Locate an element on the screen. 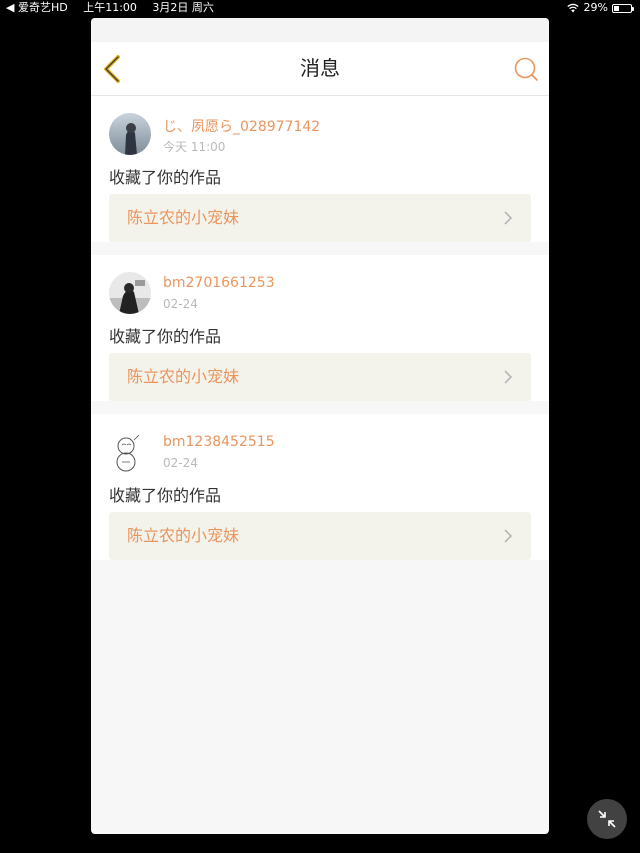  username: じ、夙愿ら_028977142 is located at coordinates (241, 126).